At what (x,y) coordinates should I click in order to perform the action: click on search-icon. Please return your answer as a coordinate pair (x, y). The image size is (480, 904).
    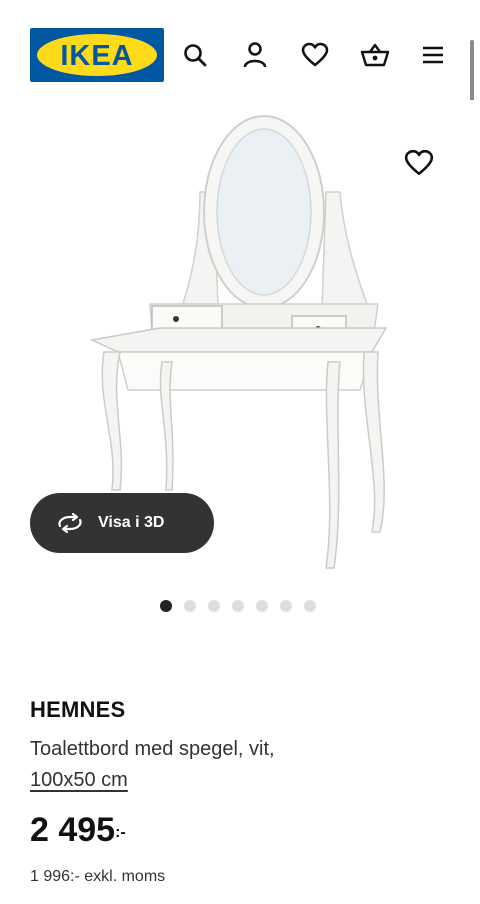
    Looking at the image, I should click on (195, 55).